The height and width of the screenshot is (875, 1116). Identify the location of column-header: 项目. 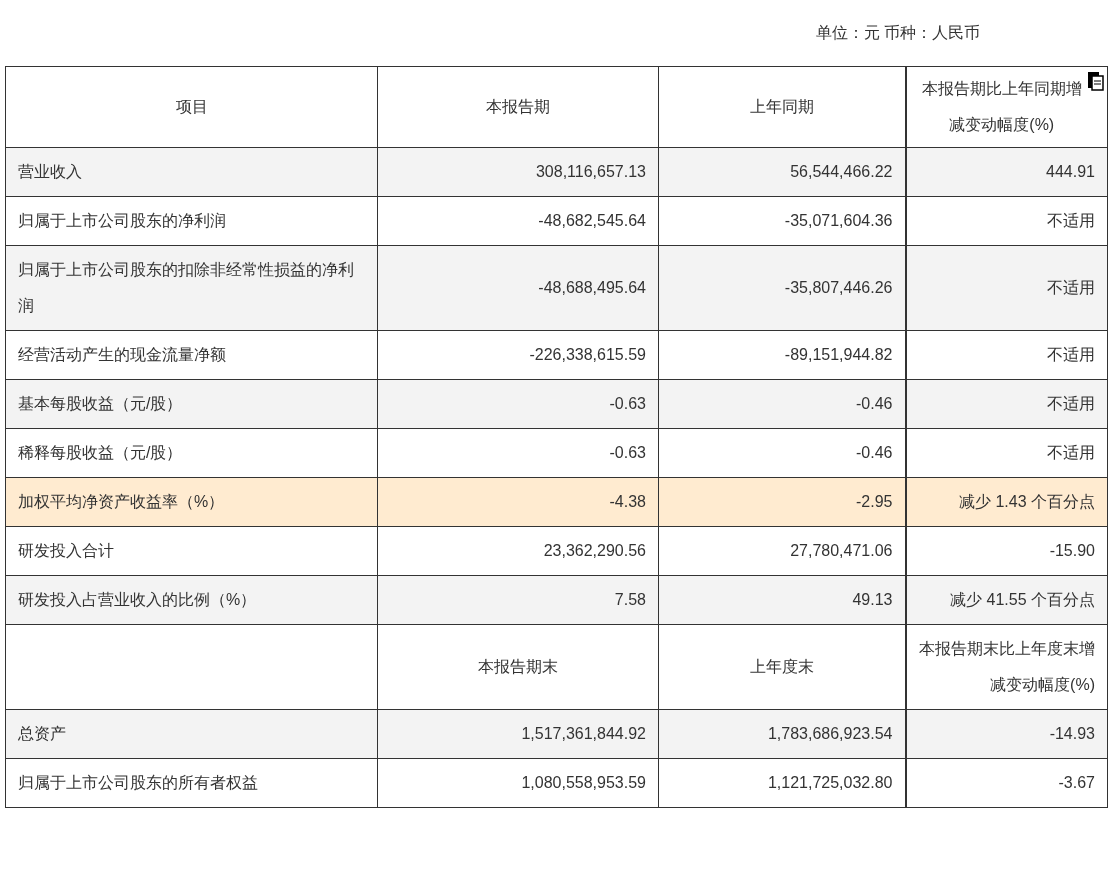
(191, 107).